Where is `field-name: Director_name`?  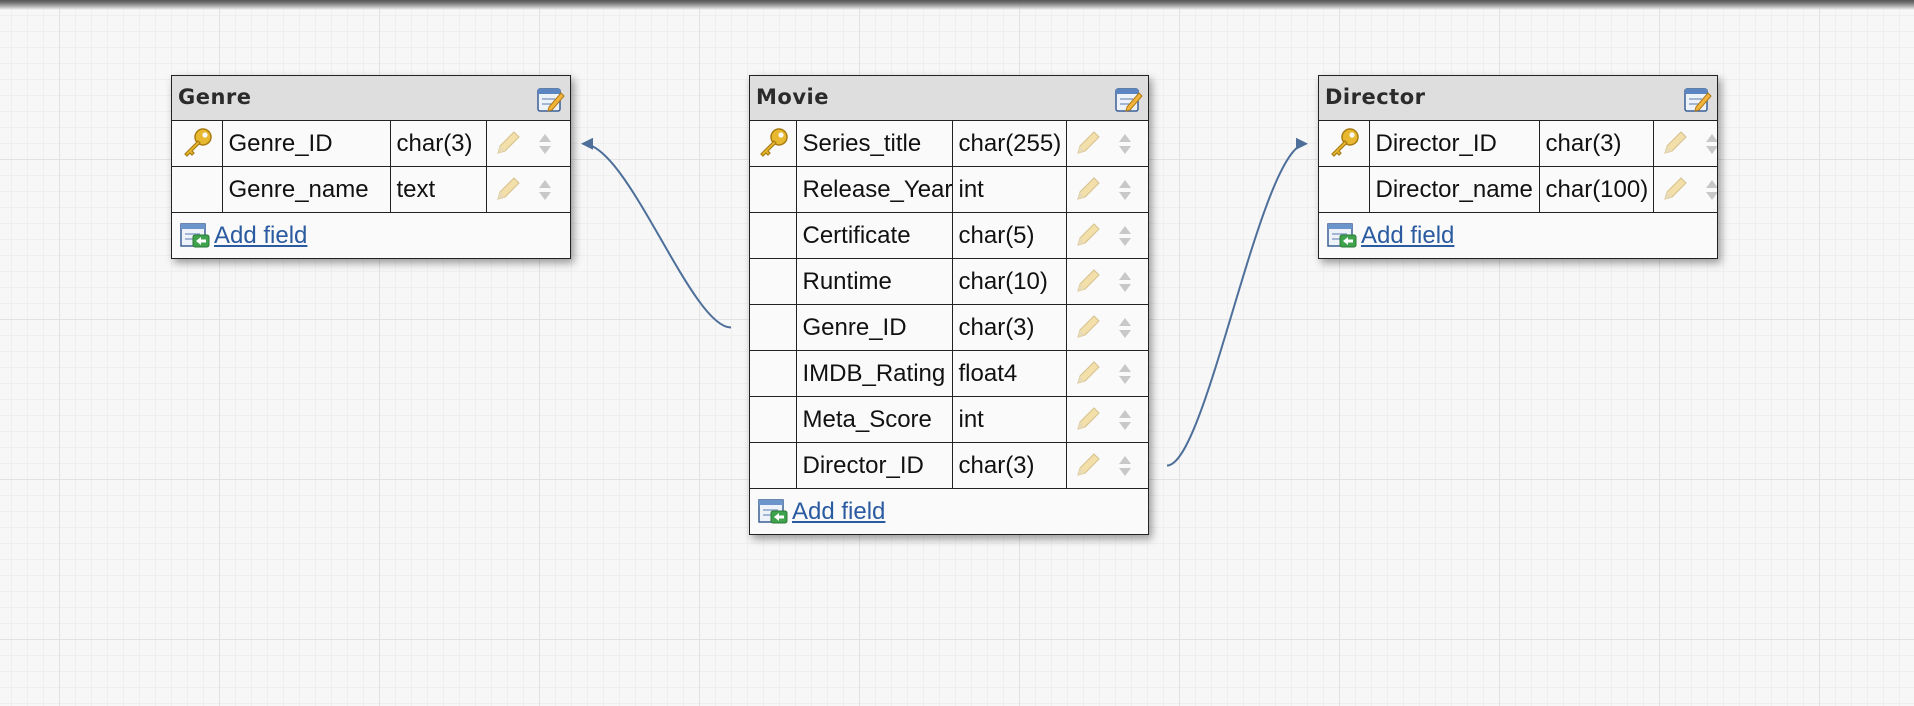 field-name: Director_name is located at coordinates (1454, 189).